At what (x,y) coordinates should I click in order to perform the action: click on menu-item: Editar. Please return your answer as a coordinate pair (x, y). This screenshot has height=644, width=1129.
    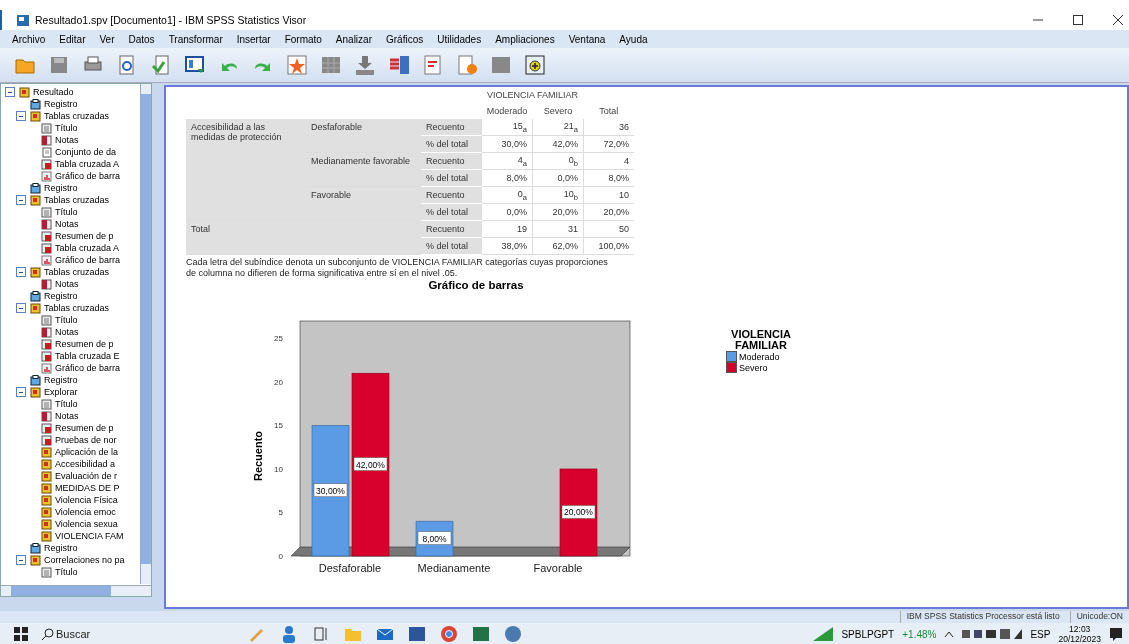
    Looking at the image, I should click on (72, 39).